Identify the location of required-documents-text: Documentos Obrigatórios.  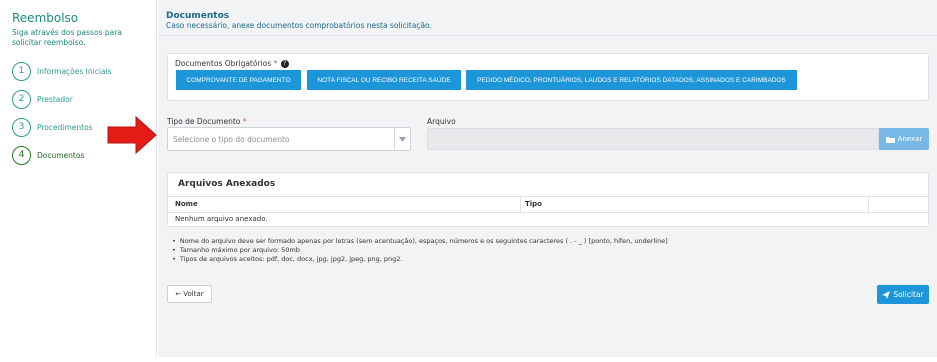
(223, 63).